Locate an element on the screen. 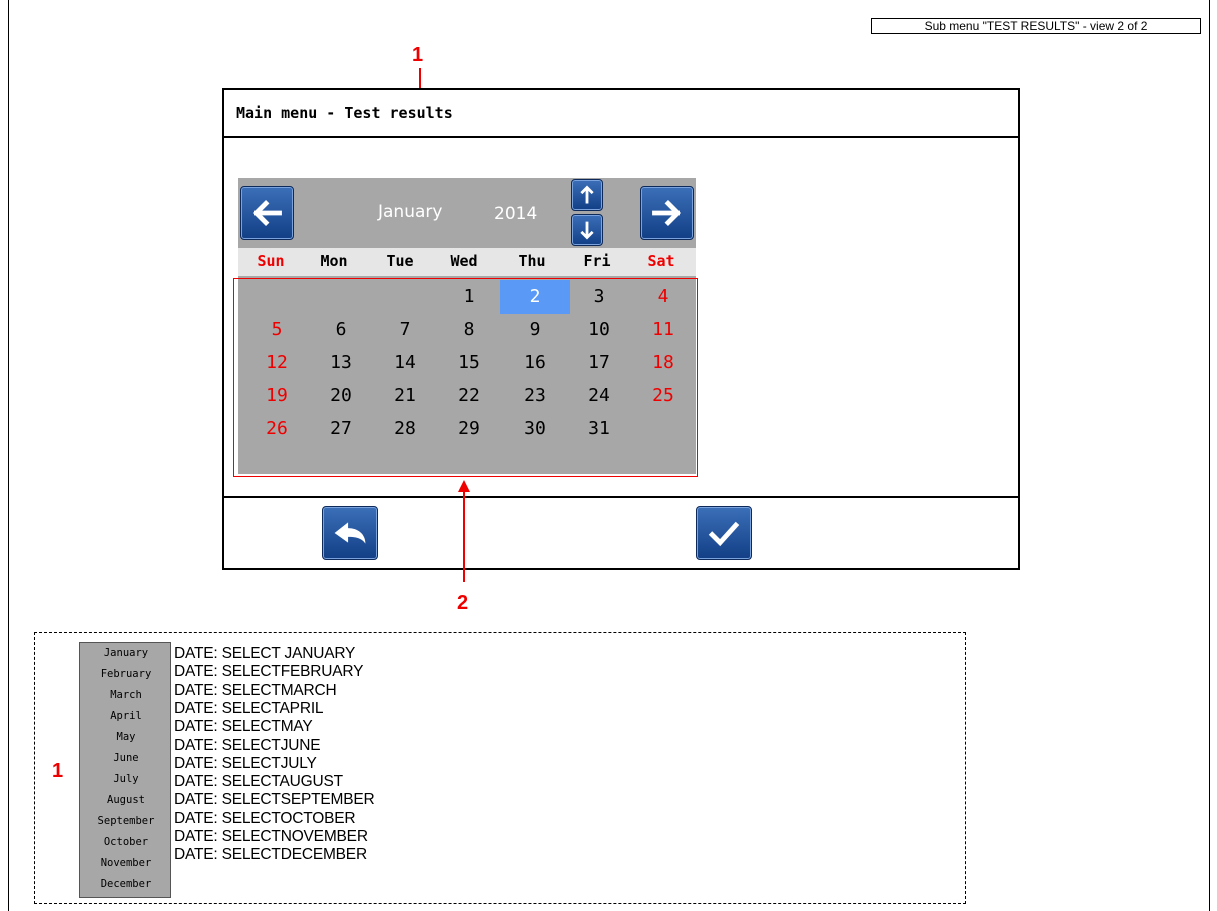 This screenshot has width=1217, height=911. legend-description: DATE: SELECTNOVEMBER is located at coordinates (271, 836).